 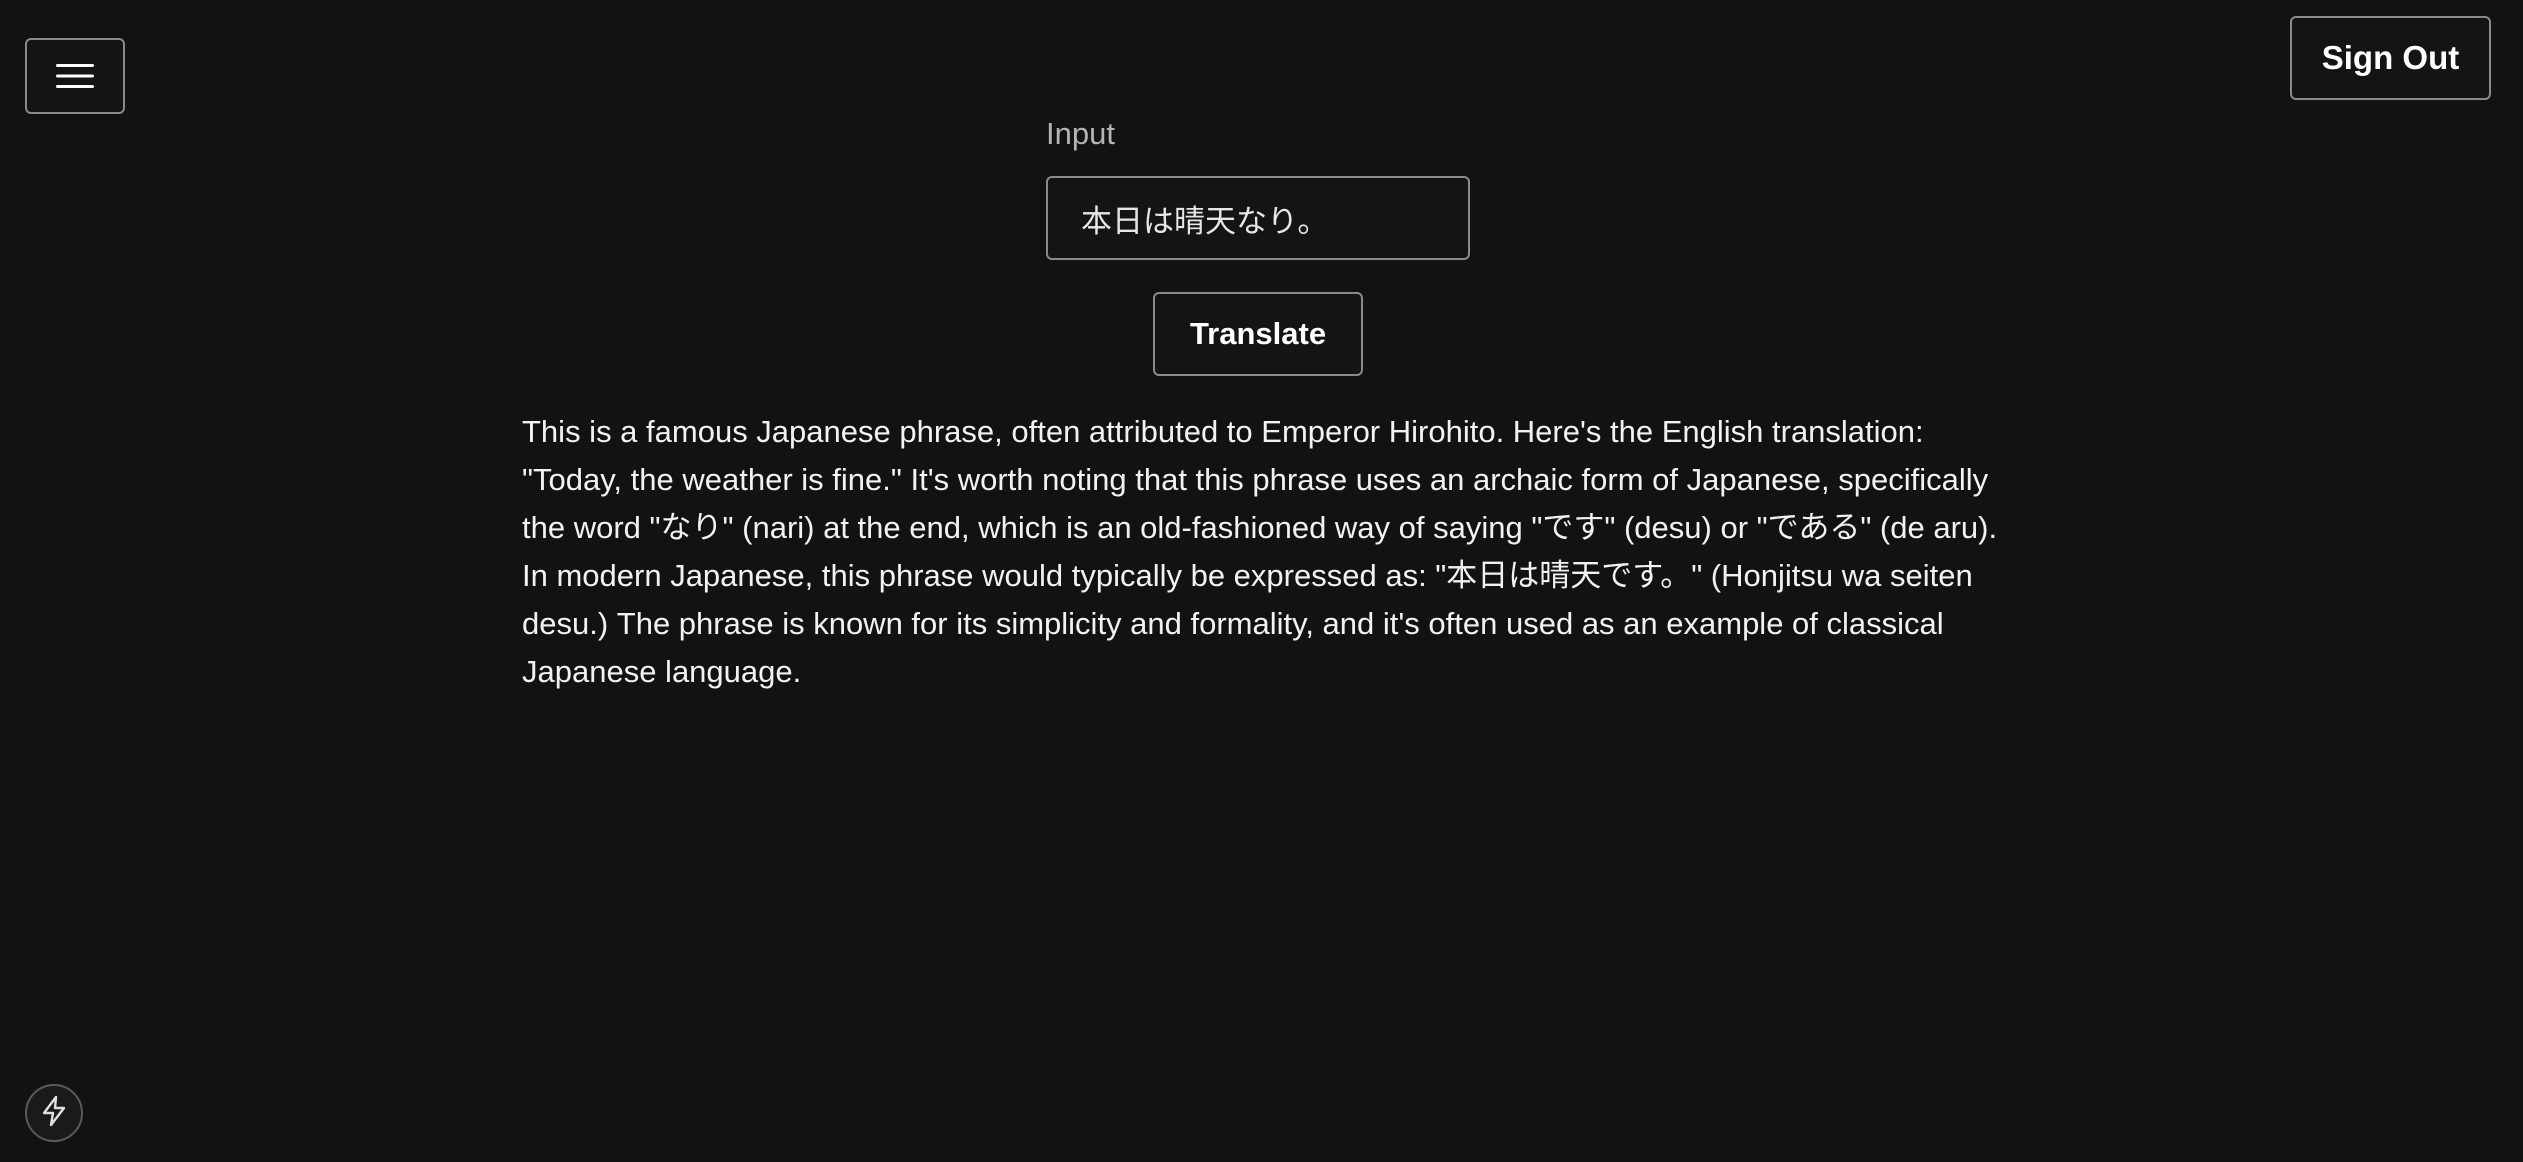 What do you see at coordinates (1258, 334) in the screenshot?
I see `translate-button: Translate` at bounding box center [1258, 334].